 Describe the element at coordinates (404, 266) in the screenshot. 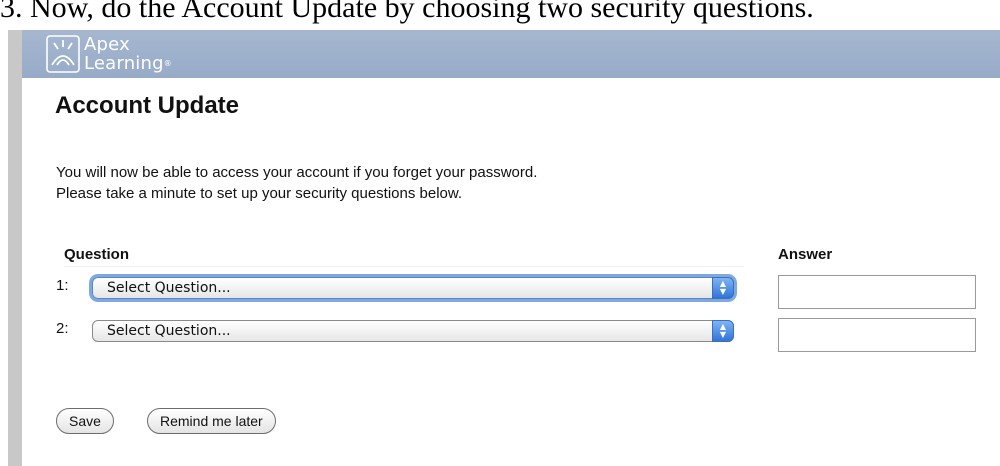

I see `header-divider` at that location.